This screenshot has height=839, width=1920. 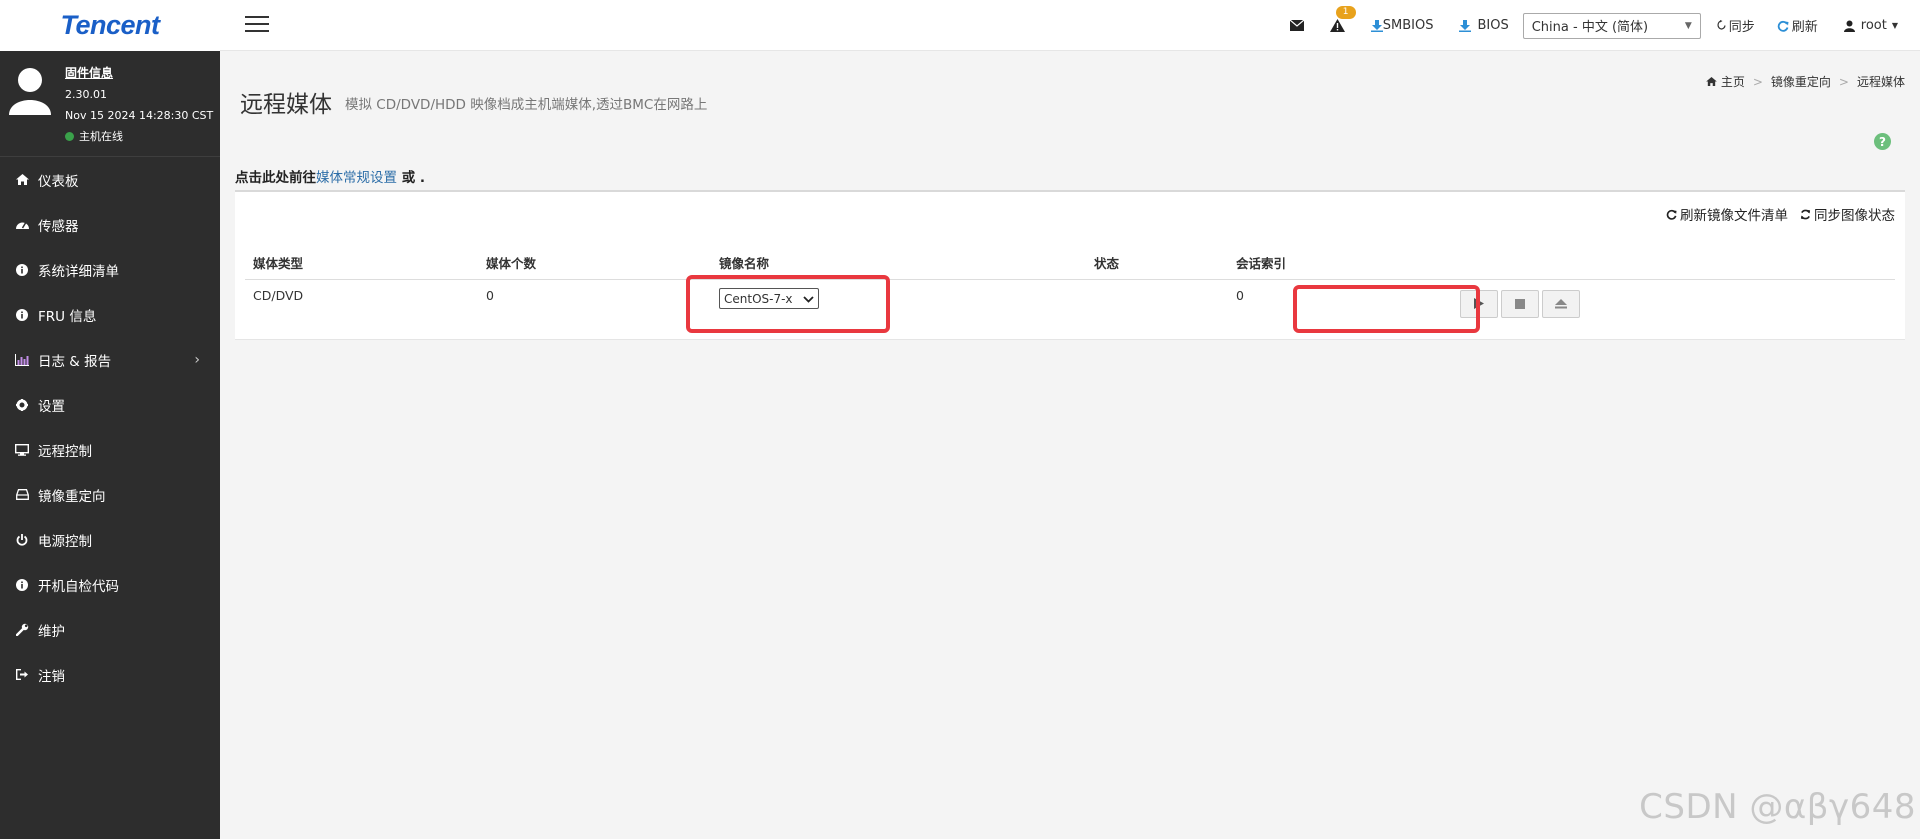 I want to click on sidebar-item-label: 电源控制, so click(x=65, y=541).